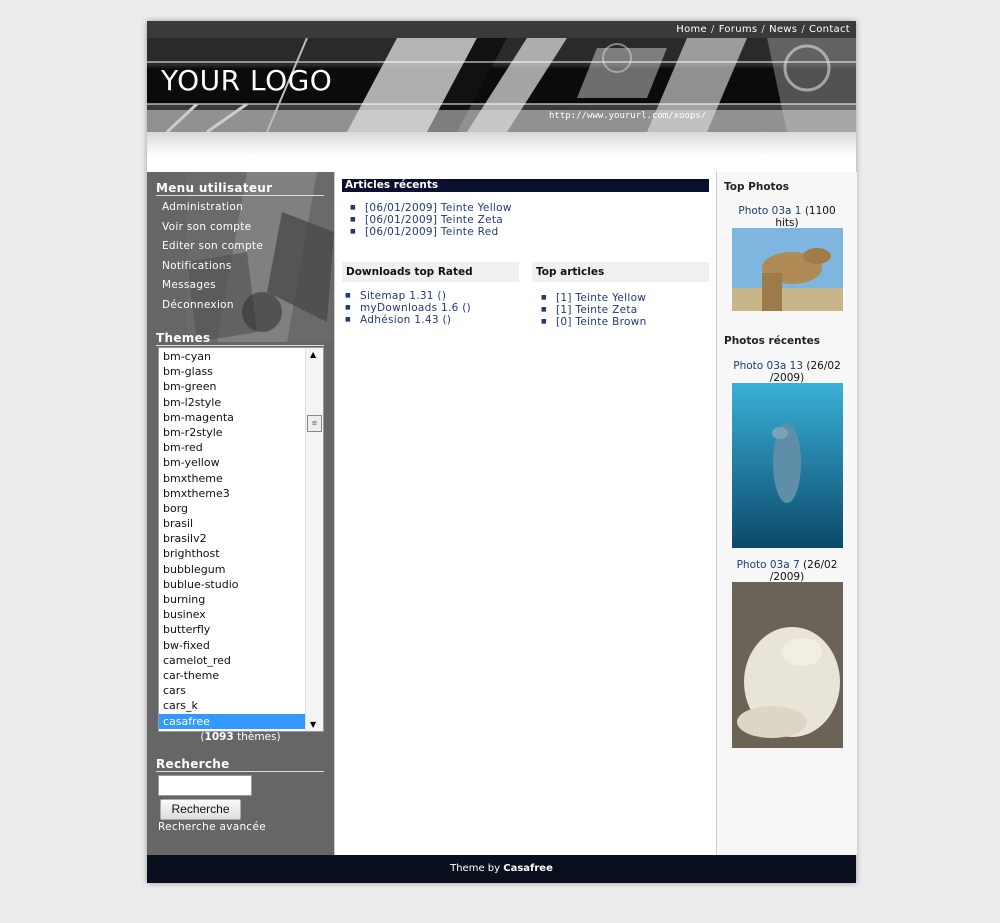  What do you see at coordinates (248, 289) in the screenshot?
I see `menu-item-messages: Messages` at bounding box center [248, 289].